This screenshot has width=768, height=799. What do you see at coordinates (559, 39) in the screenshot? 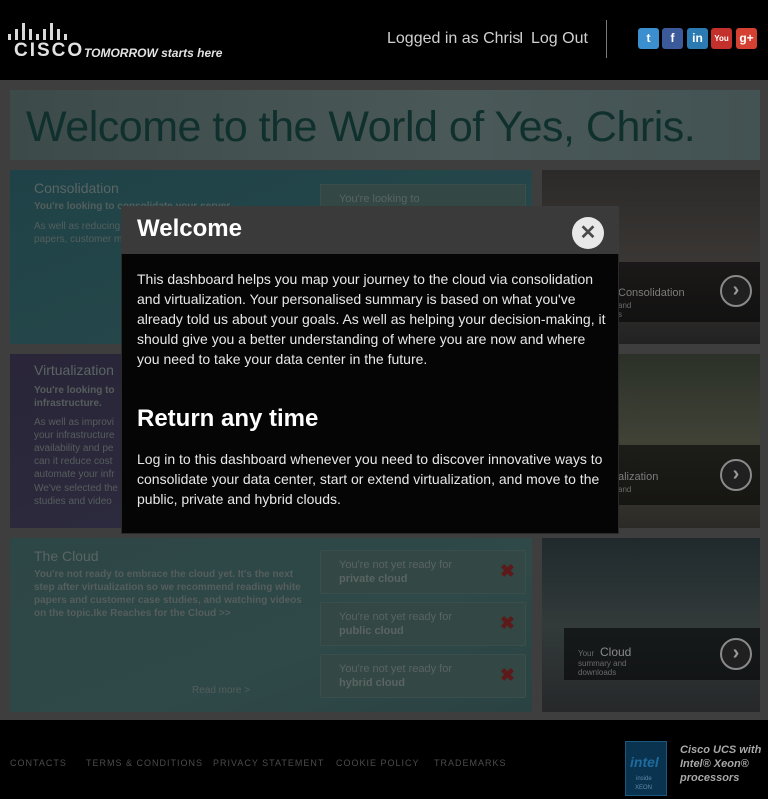
I see `logout-link: Log Out` at bounding box center [559, 39].